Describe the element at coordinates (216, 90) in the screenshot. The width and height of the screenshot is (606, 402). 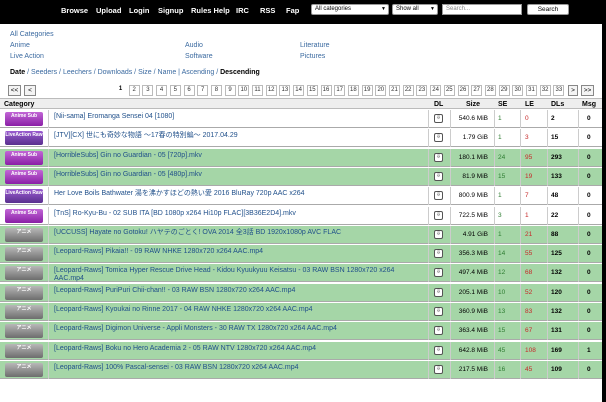
I see `page-number: 8` at that location.